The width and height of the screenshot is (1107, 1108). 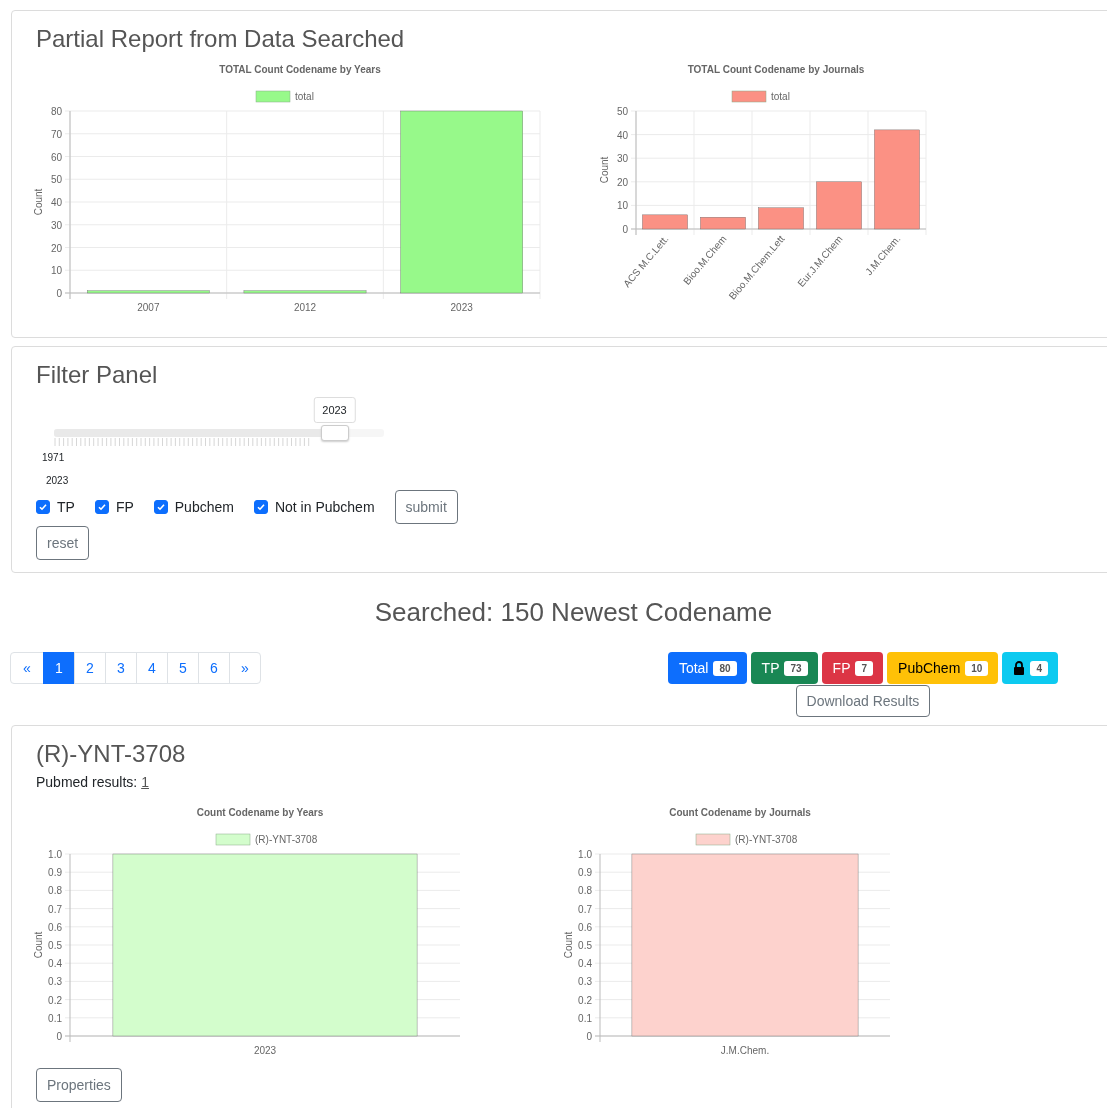 I want to click on reset-button: reset, so click(x=63, y=543).